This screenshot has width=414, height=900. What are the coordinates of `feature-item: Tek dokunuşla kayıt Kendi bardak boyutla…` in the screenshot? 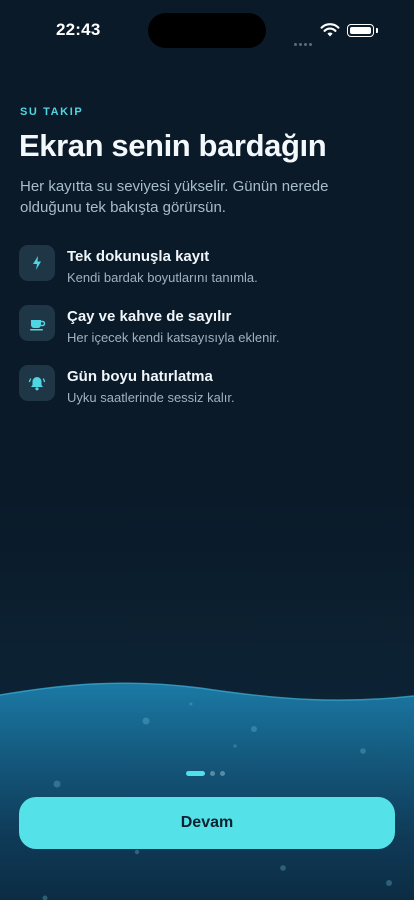 It's located at (209, 275).